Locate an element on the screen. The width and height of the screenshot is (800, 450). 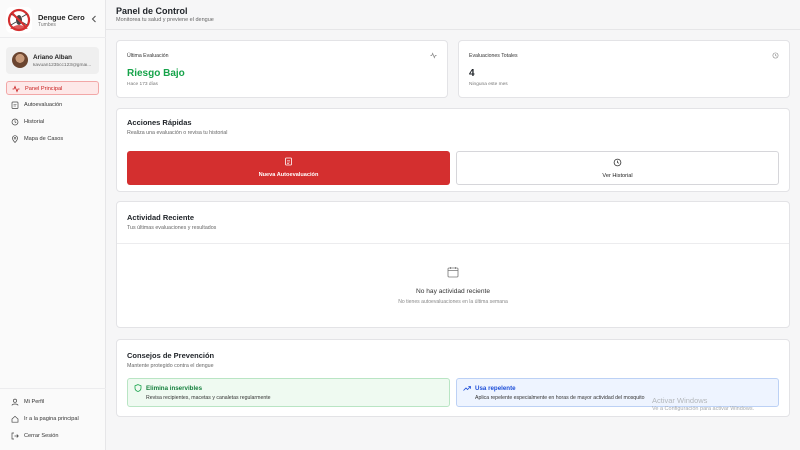
tip-title: Elimina inservibles is located at coordinates (174, 388).